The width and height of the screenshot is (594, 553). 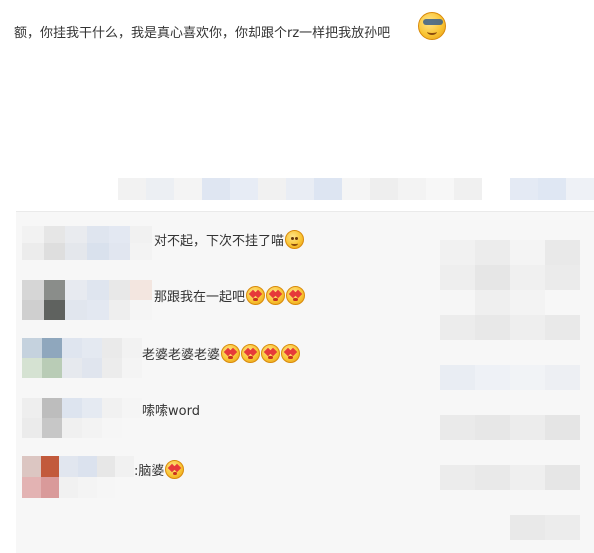 I want to click on post-text: 额，你挂我干什么，我是真心喜欢你，你却跟个rz一样把我放孙吧, so click(x=202, y=33).